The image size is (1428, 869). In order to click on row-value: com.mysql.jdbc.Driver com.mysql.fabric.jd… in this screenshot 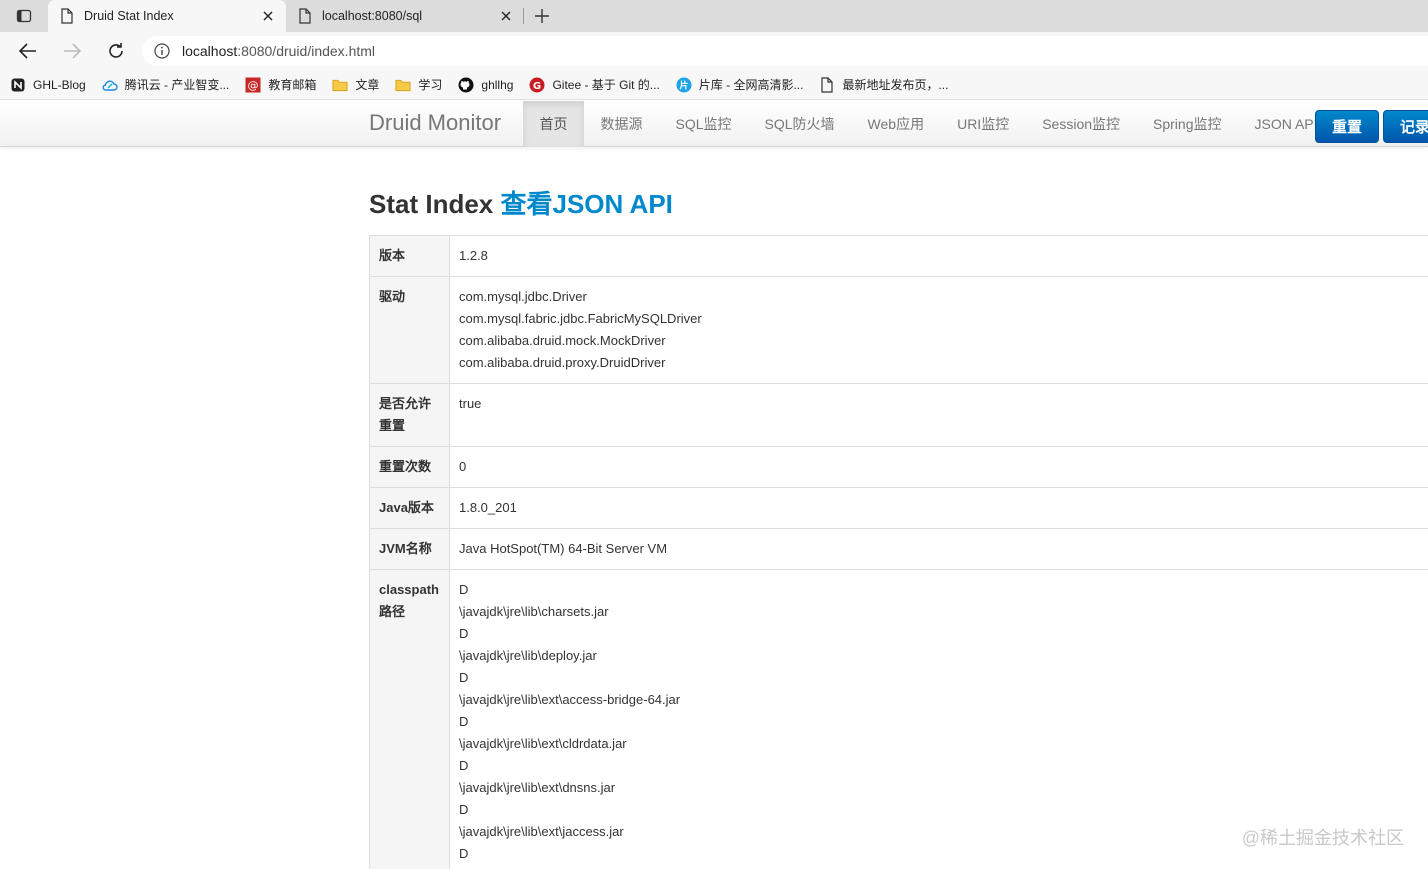, I will do `click(938, 330)`.